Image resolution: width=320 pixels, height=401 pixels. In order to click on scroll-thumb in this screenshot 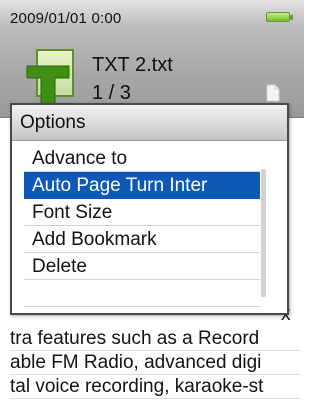, I will do `click(263, 233)`.